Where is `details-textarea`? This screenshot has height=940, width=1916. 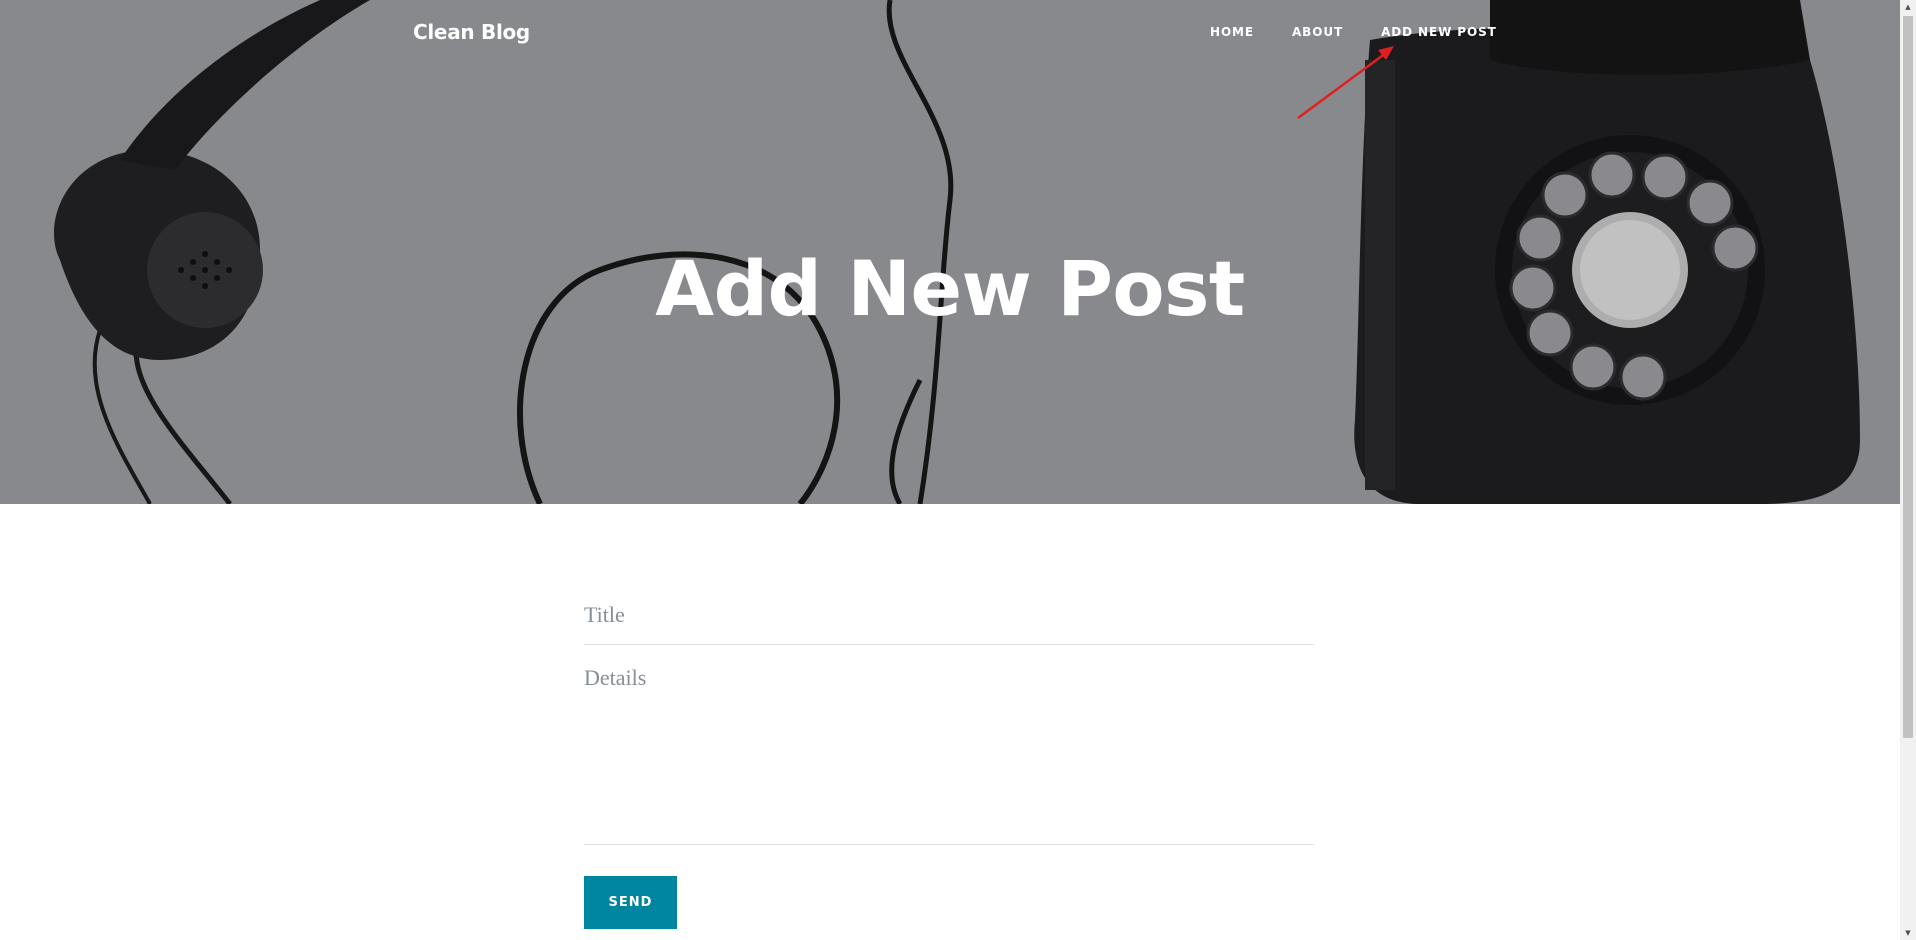 details-textarea is located at coordinates (949, 744).